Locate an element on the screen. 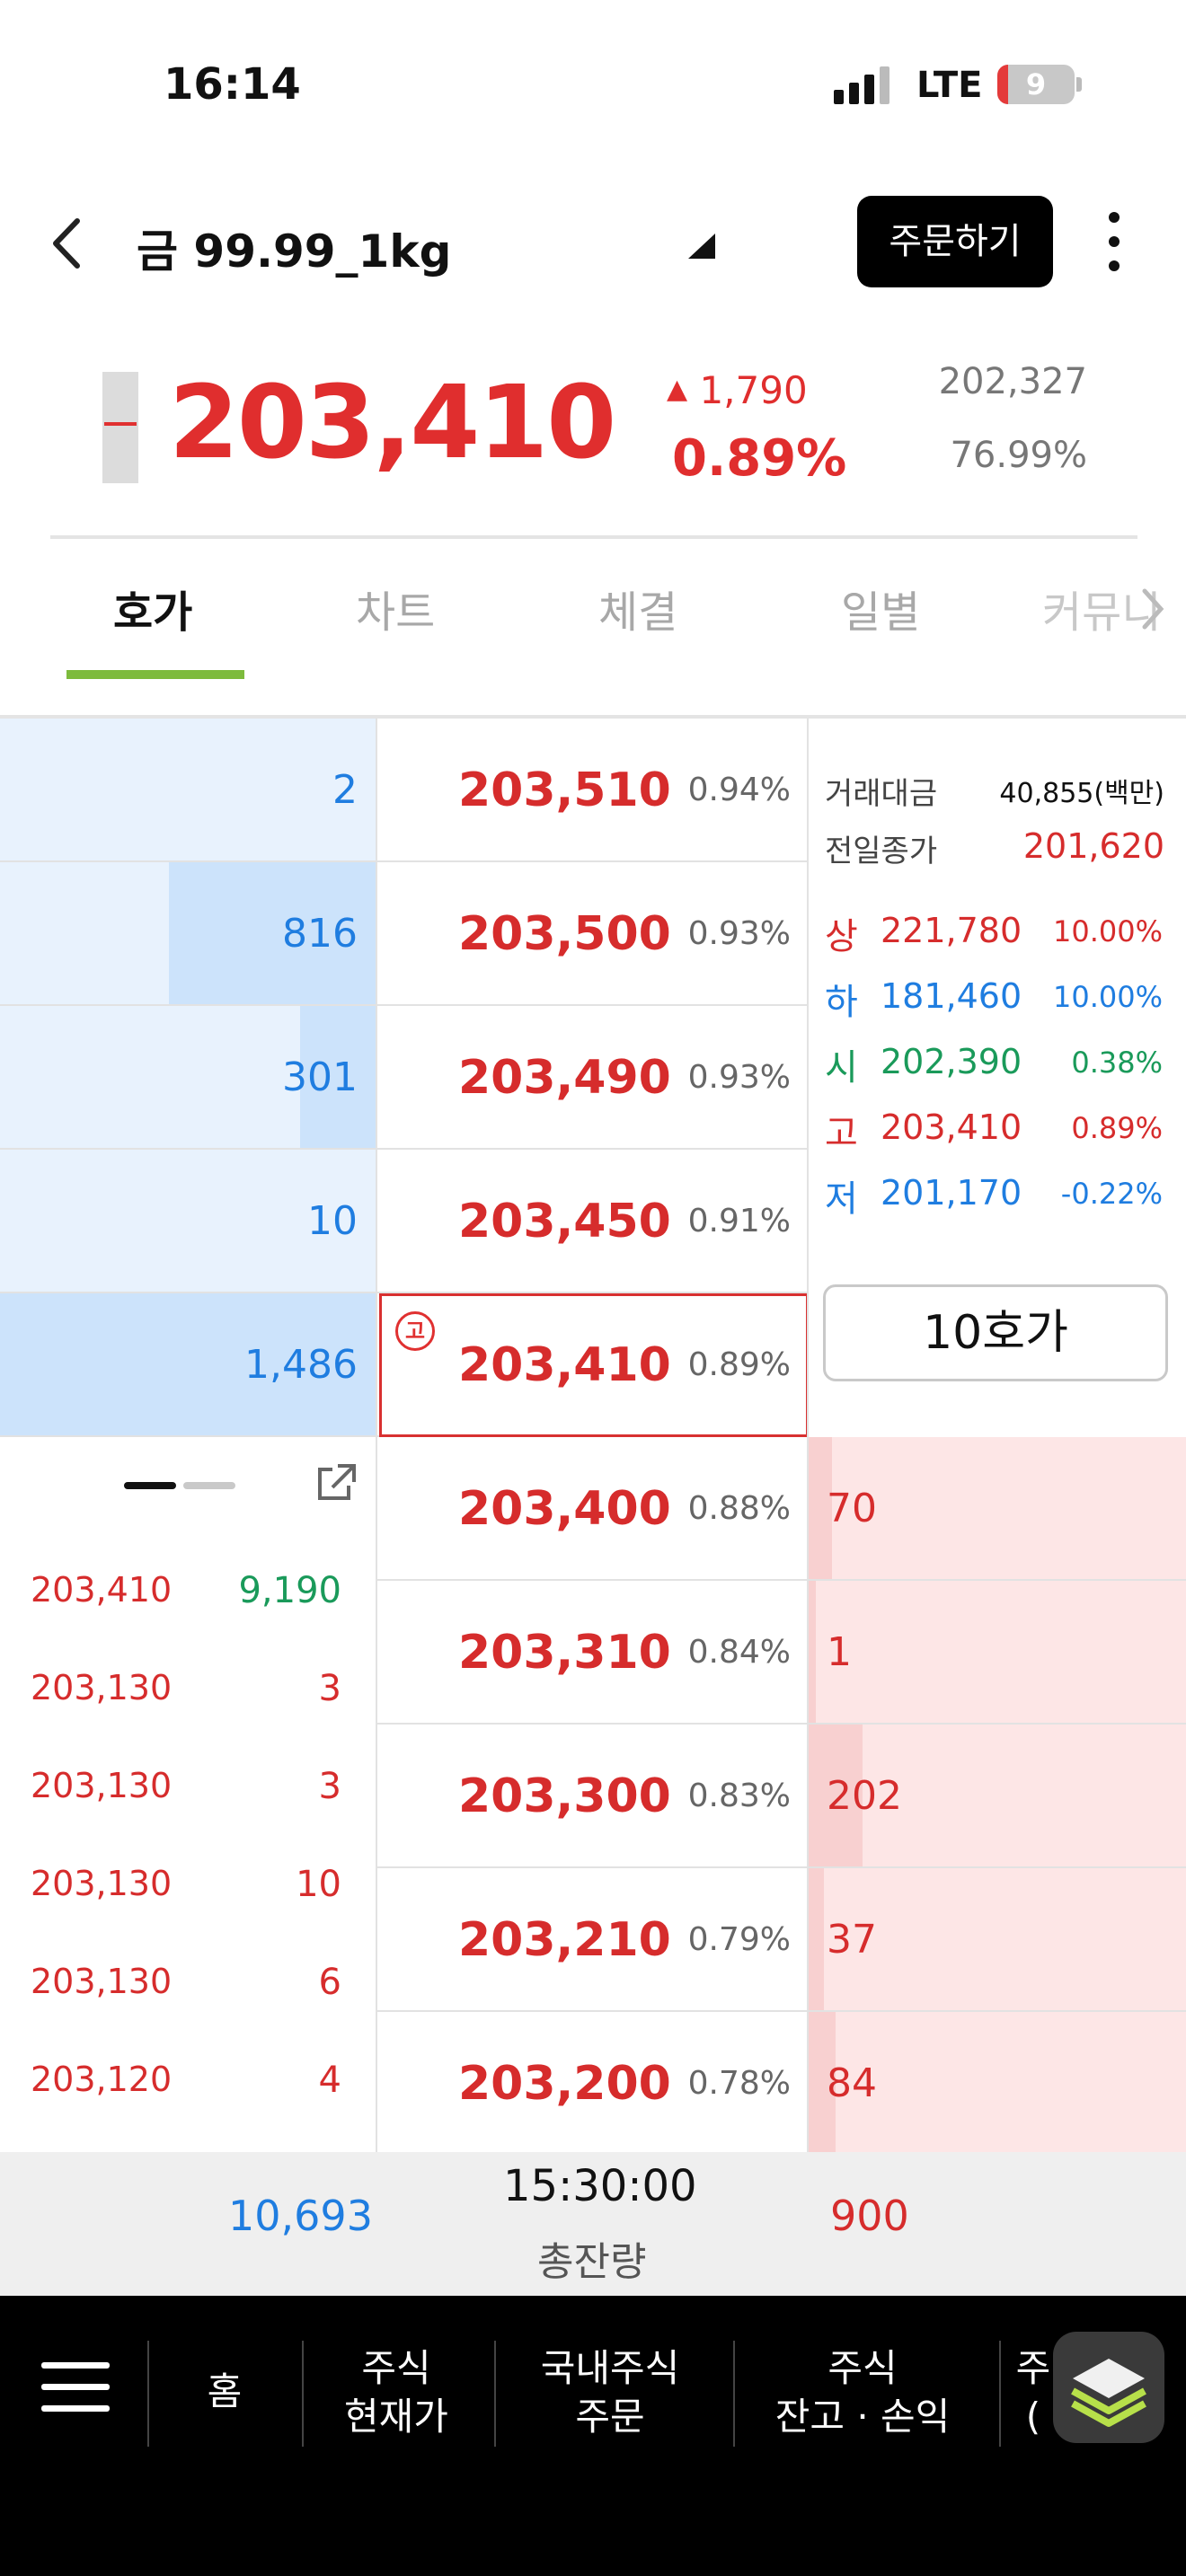 This screenshot has width=1186, height=2576. bid-row: 70 is located at coordinates (997, 1509).